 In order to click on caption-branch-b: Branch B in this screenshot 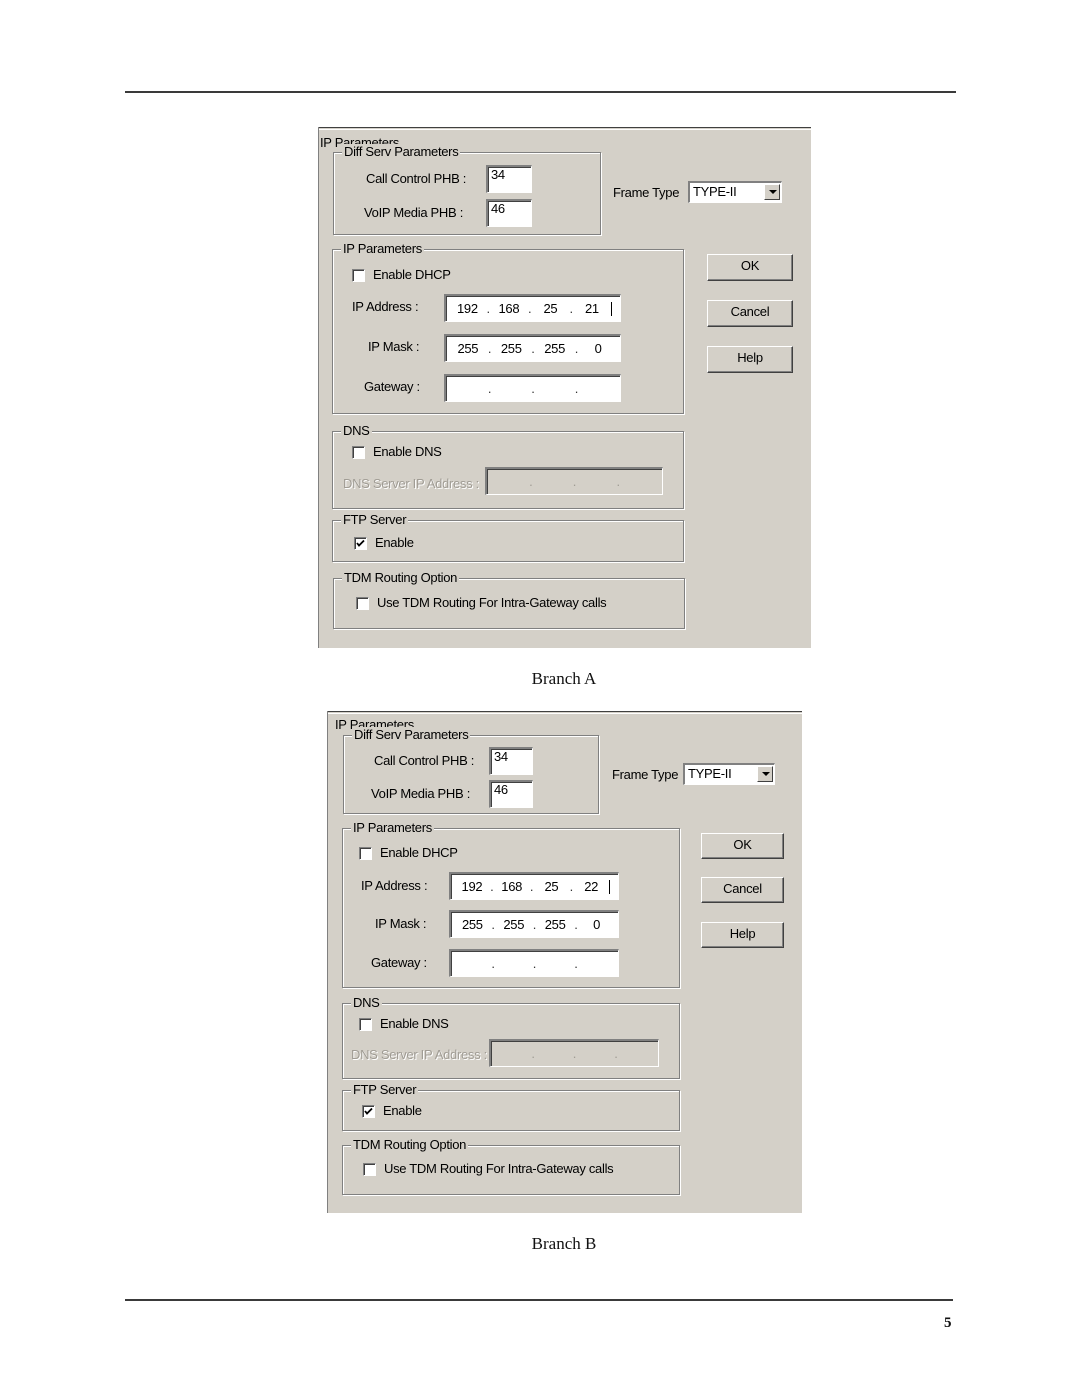, I will do `click(564, 1243)`.